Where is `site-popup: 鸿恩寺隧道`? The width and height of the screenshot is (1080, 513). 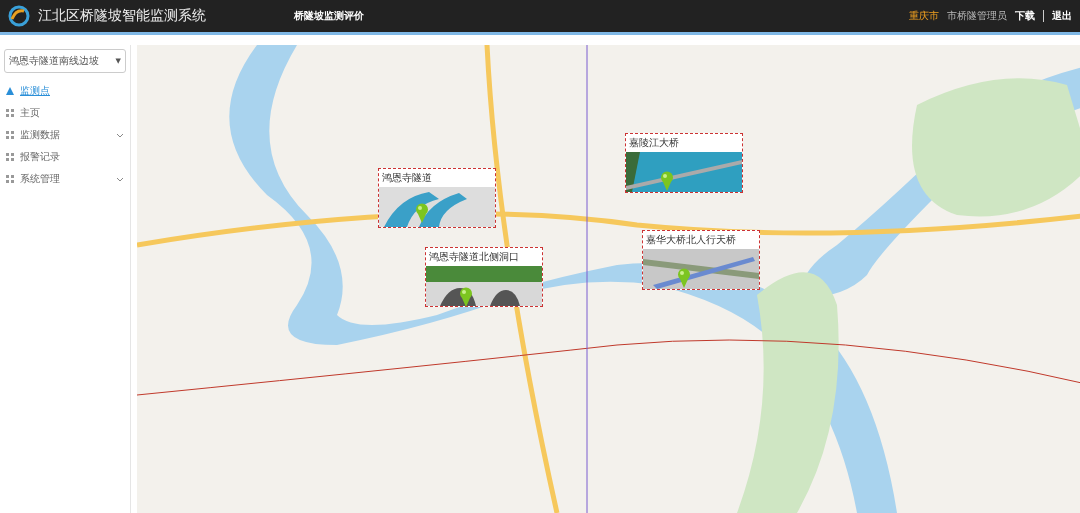
site-popup: 鸿恩寺隧道 is located at coordinates (437, 198).